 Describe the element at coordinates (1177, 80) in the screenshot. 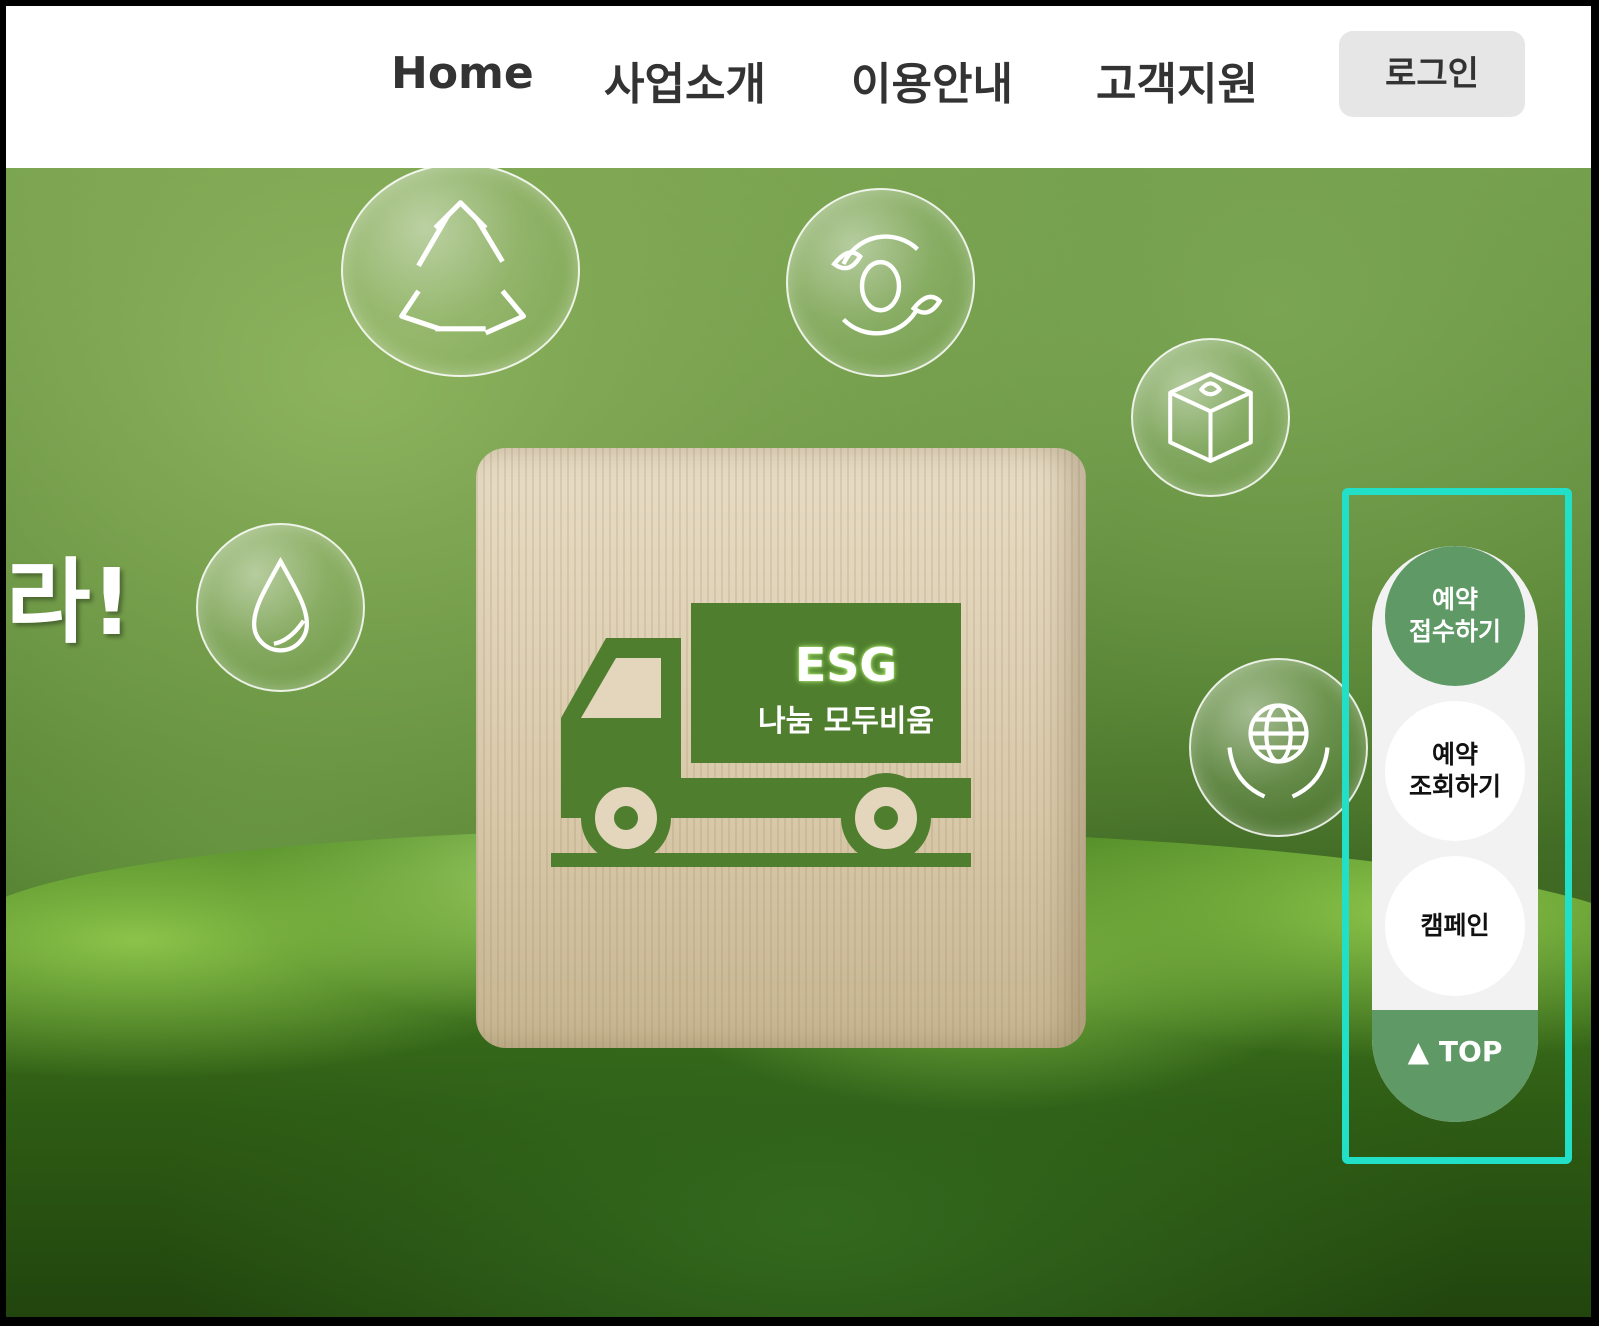

I see `nav-customer-support: 고객지원` at that location.